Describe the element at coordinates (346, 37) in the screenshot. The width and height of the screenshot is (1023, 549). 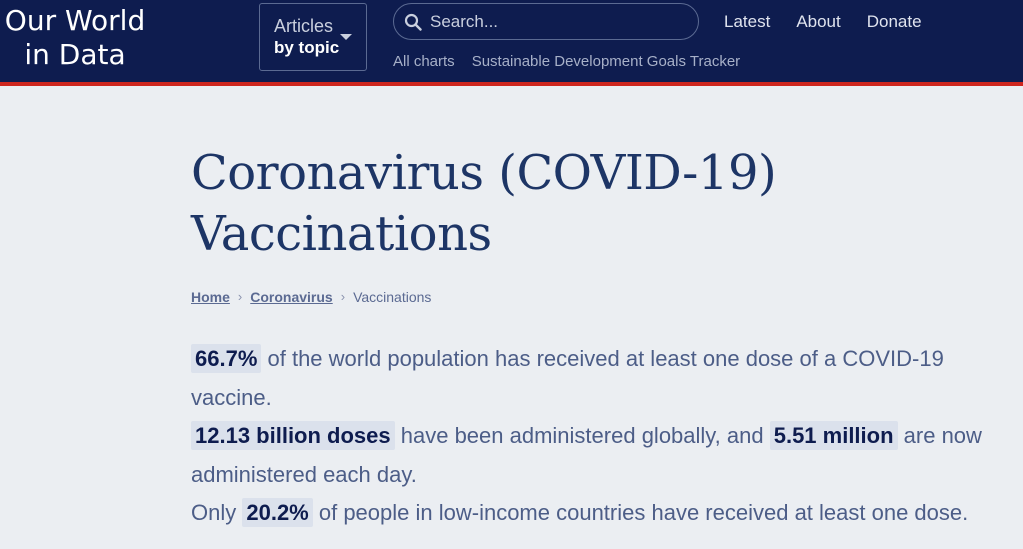
I see `caret-down-icon` at that location.